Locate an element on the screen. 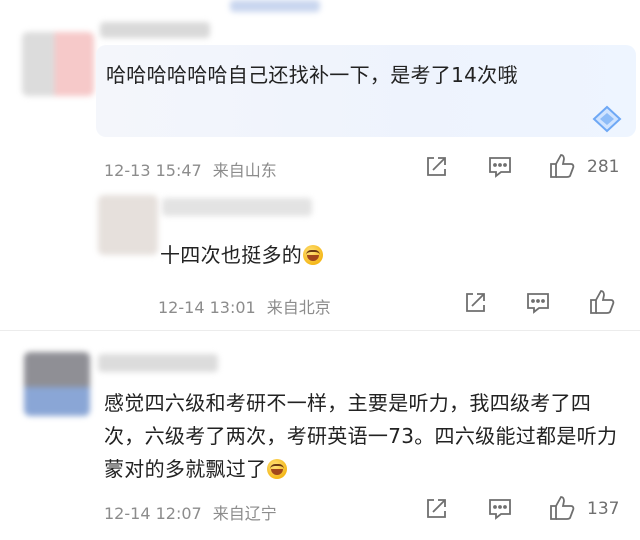 This screenshot has height=540, width=640. comment-meta: 12-14 13:01 来自北京 is located at coordinates (244, 306).